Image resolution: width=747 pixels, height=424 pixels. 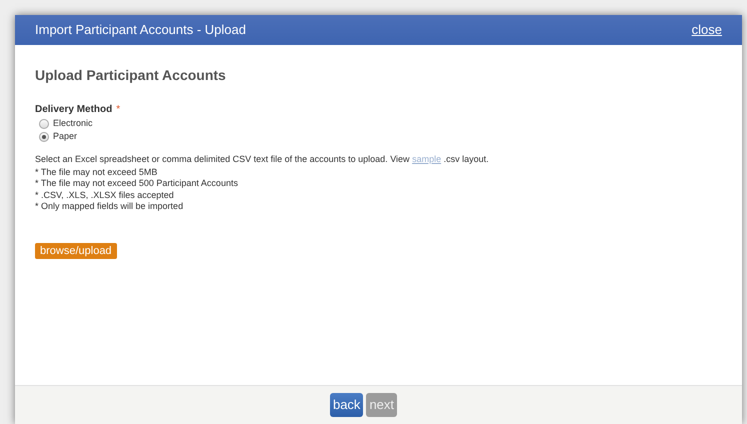 I want to click on browse-upload-button: browse/upload, so click(x=76, y=250).